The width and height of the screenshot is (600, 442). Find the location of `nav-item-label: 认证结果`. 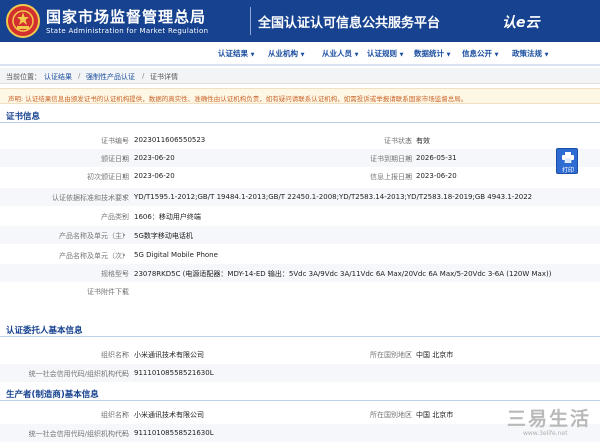

nav-item-label: 认证结果 is located at coordinates (233, 53).